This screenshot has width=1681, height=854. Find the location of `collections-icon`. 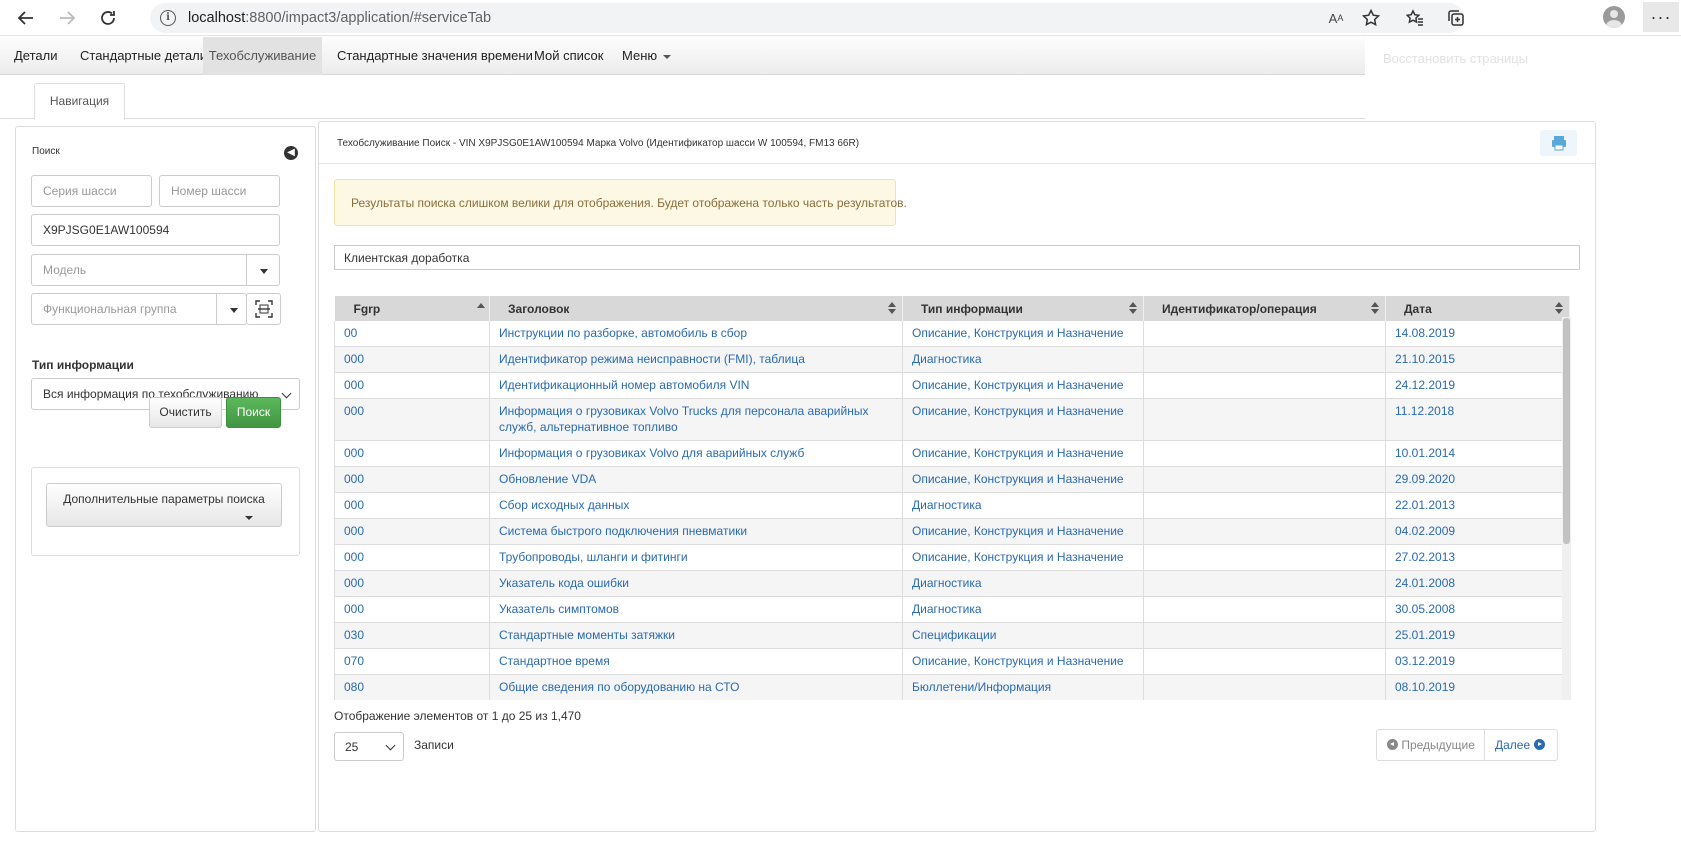

collections-icon is located at coordinates (1456, 18).